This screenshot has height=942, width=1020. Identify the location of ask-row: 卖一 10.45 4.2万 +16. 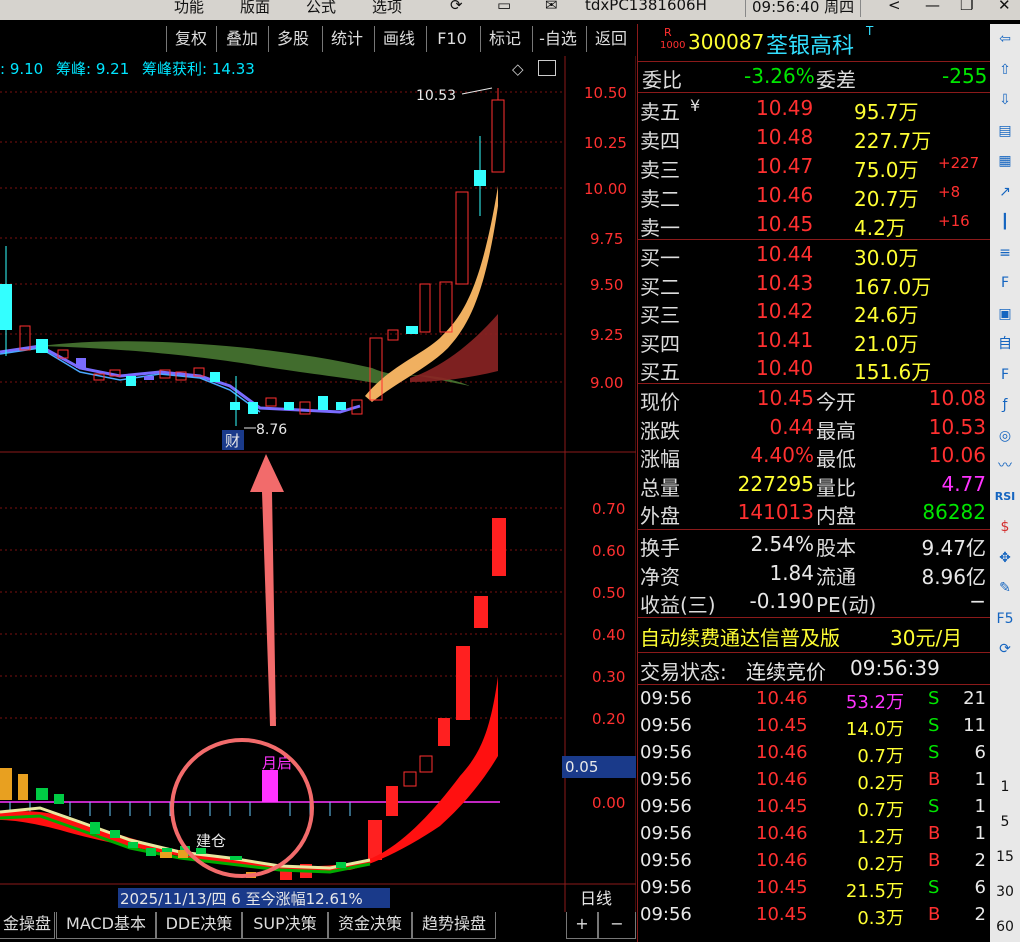
(814, 226).